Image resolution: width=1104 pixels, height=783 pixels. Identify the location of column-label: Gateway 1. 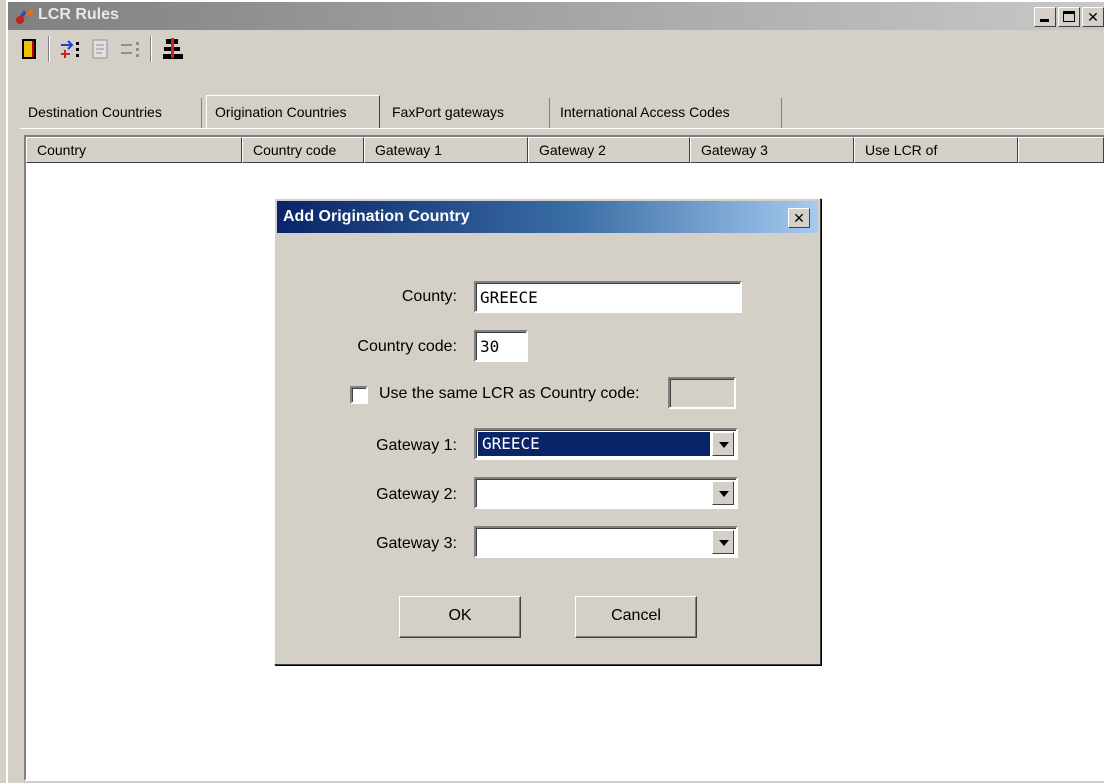
(408, 150).